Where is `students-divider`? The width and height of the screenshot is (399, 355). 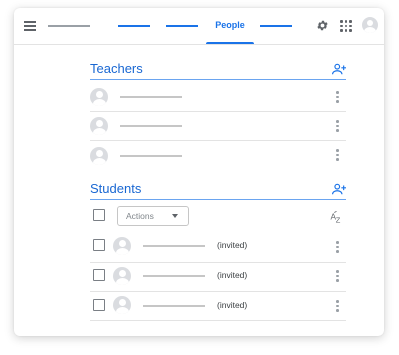
students-divider is located at coordinates (218, 199).